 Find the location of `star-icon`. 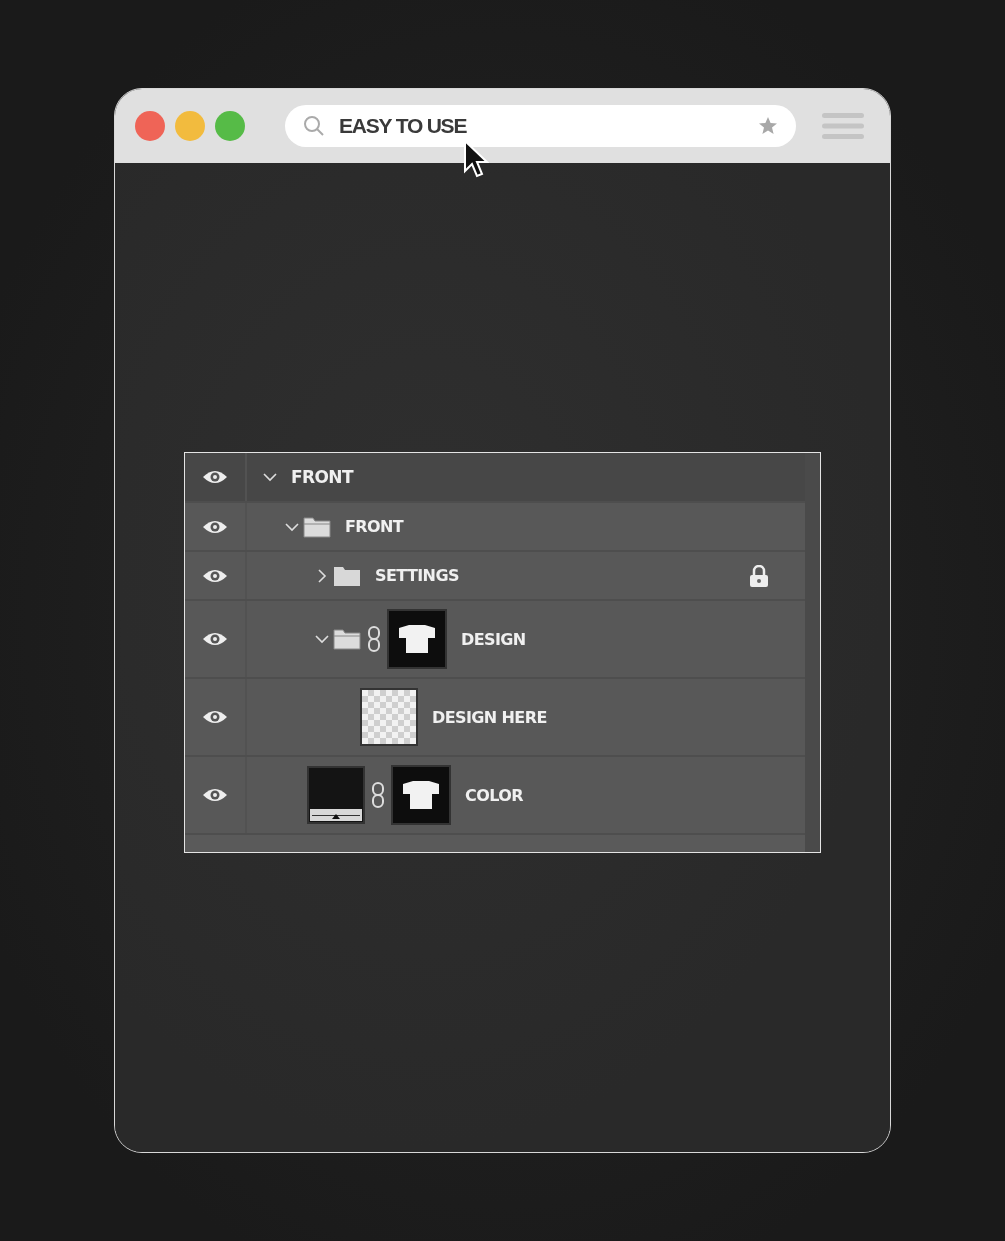

star-icon is located at coordinates (768, 126).